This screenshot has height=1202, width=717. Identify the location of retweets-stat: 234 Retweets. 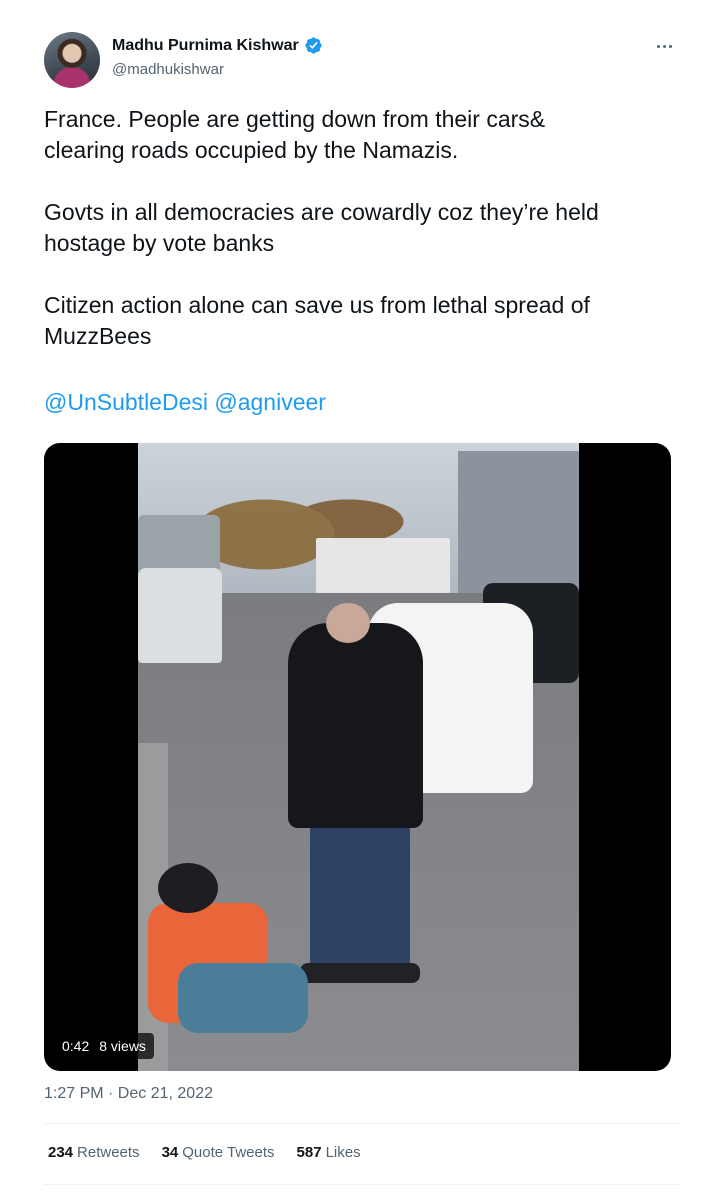
(94, 1152).